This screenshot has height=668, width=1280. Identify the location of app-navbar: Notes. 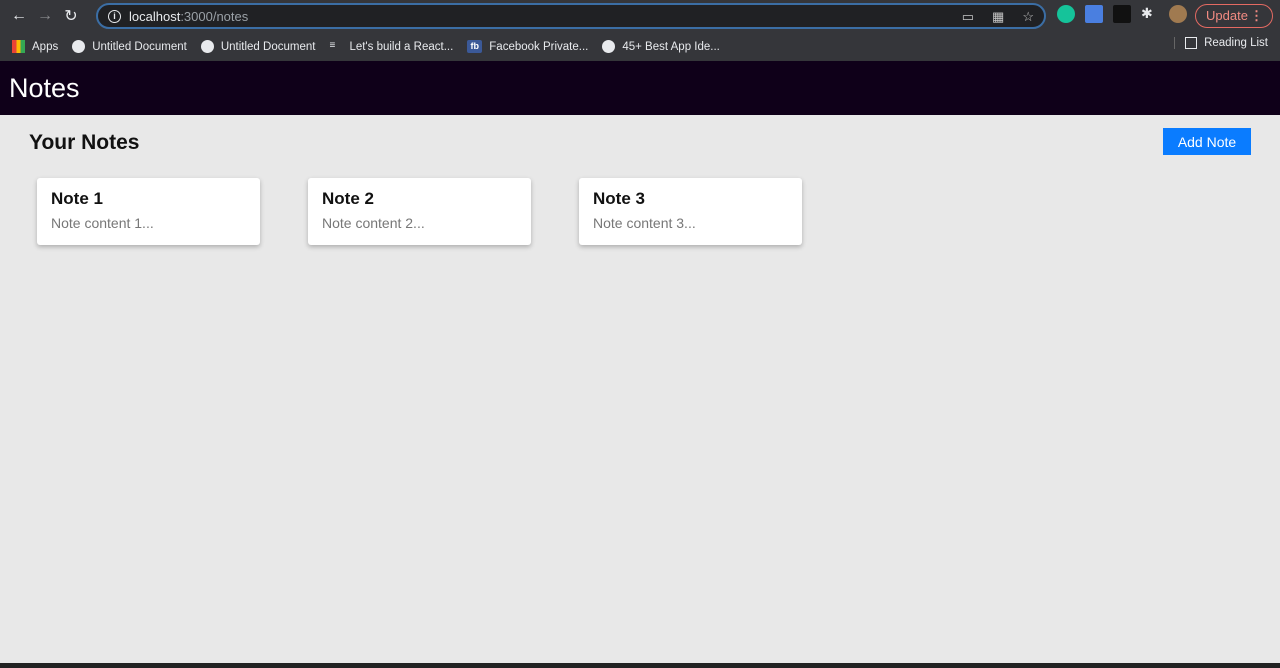
(640, 88).